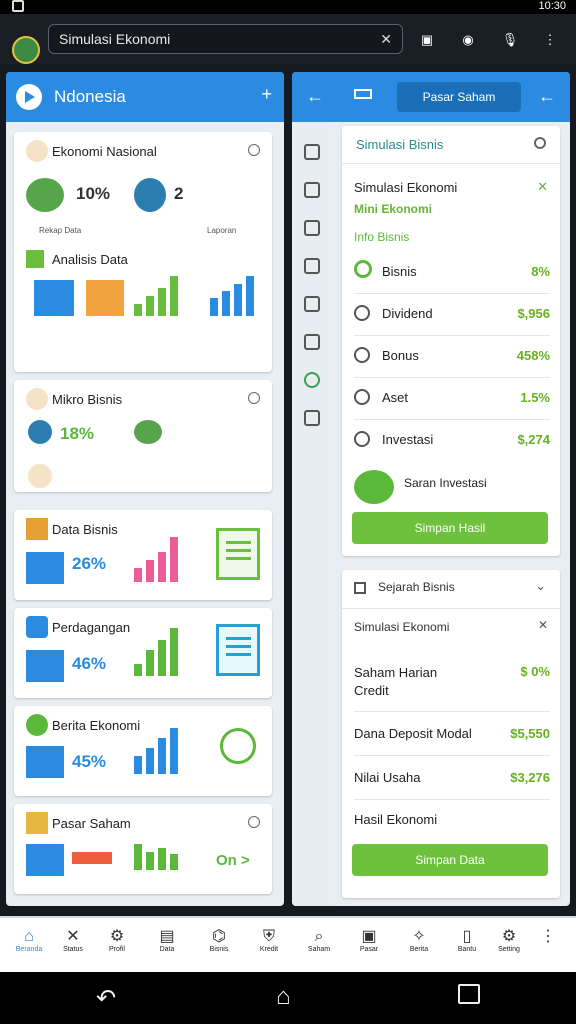 The image size is (576, 1024). I want to click on settings-icon: ◉, so click(468, 40).